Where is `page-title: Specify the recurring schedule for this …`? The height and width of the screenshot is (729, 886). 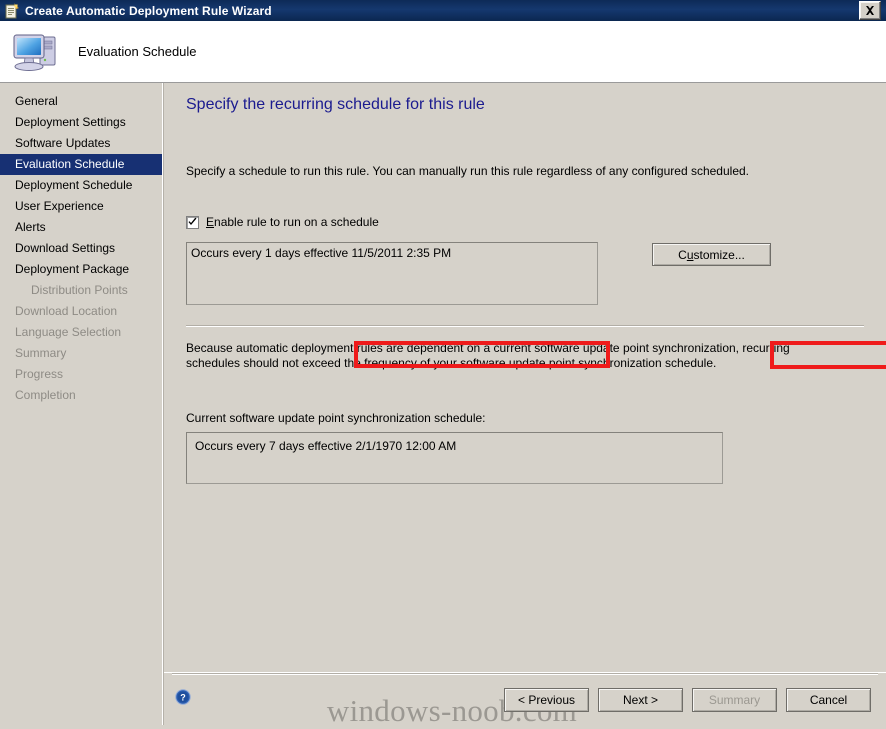
page-title: Specify the recurring schedule for this … is located at coordinates (335, 104).